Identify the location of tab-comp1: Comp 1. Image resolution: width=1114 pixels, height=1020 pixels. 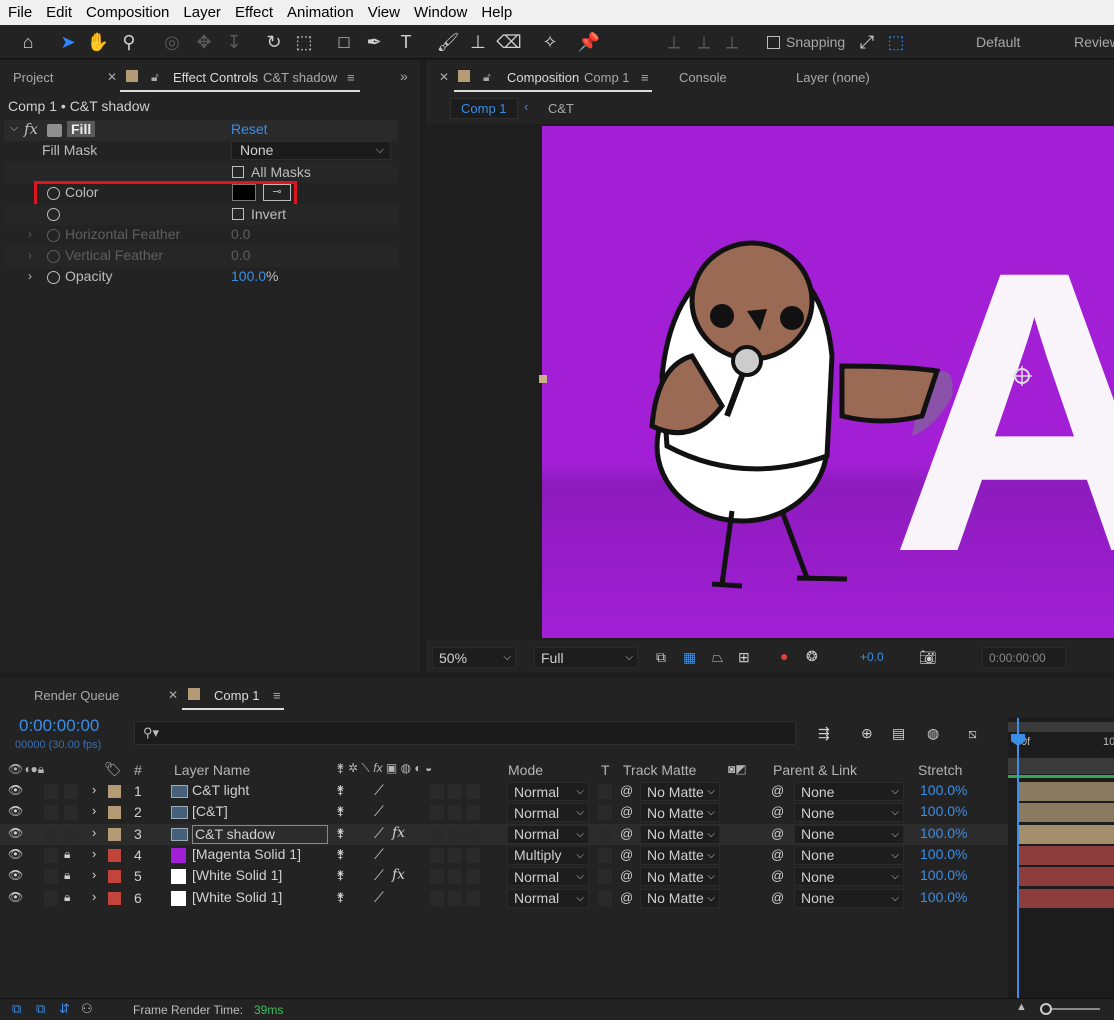
(237, 695).